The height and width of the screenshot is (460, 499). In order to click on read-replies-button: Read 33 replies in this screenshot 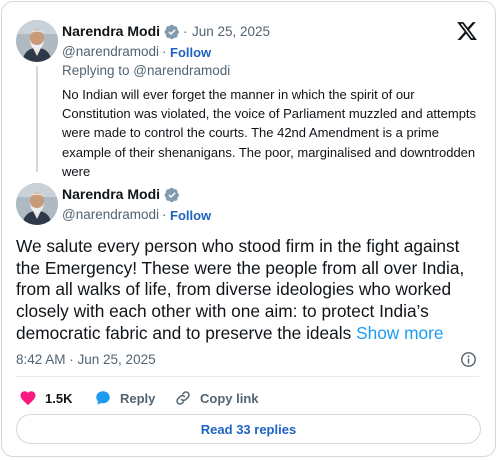, I will do `click(248, 429)`.